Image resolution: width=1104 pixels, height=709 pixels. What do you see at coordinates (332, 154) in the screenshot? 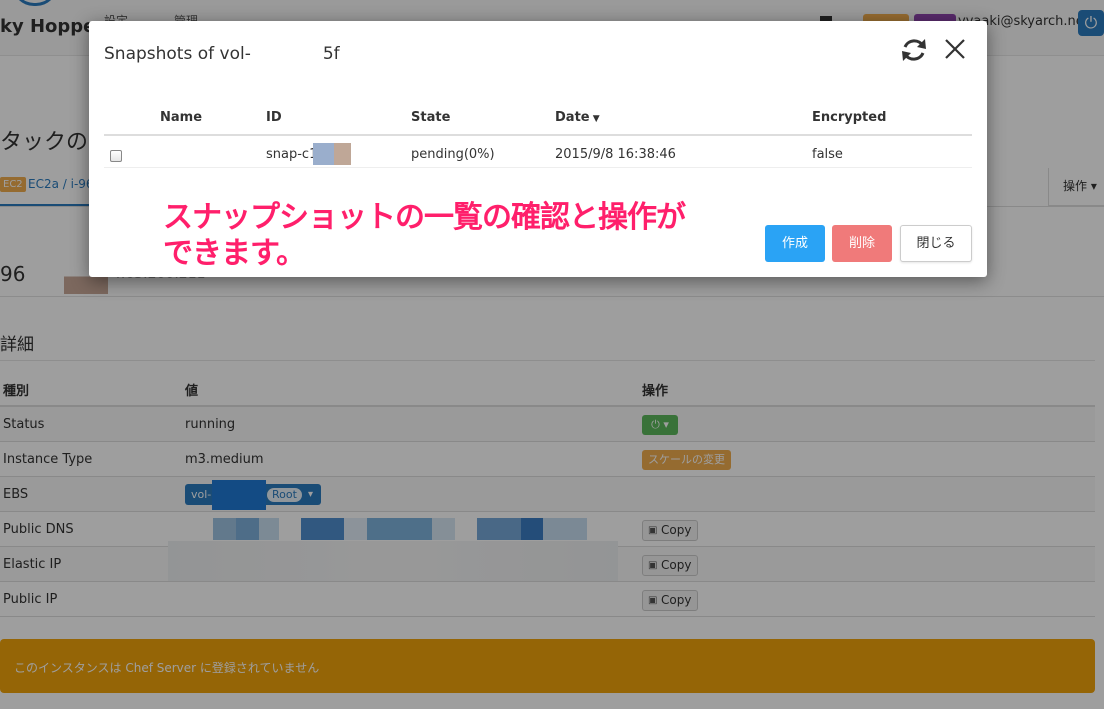
I see `redacted-block` at bounding box center [332, 154].